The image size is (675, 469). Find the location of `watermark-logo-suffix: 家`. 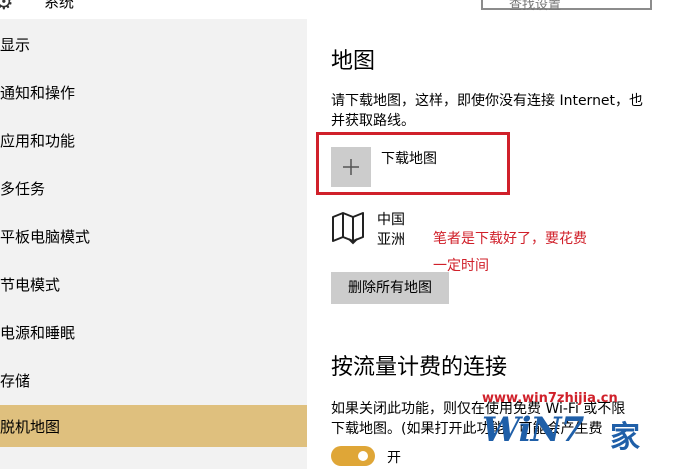

watermark-logo-suffix: 家 is located at coordinates (625, 437).